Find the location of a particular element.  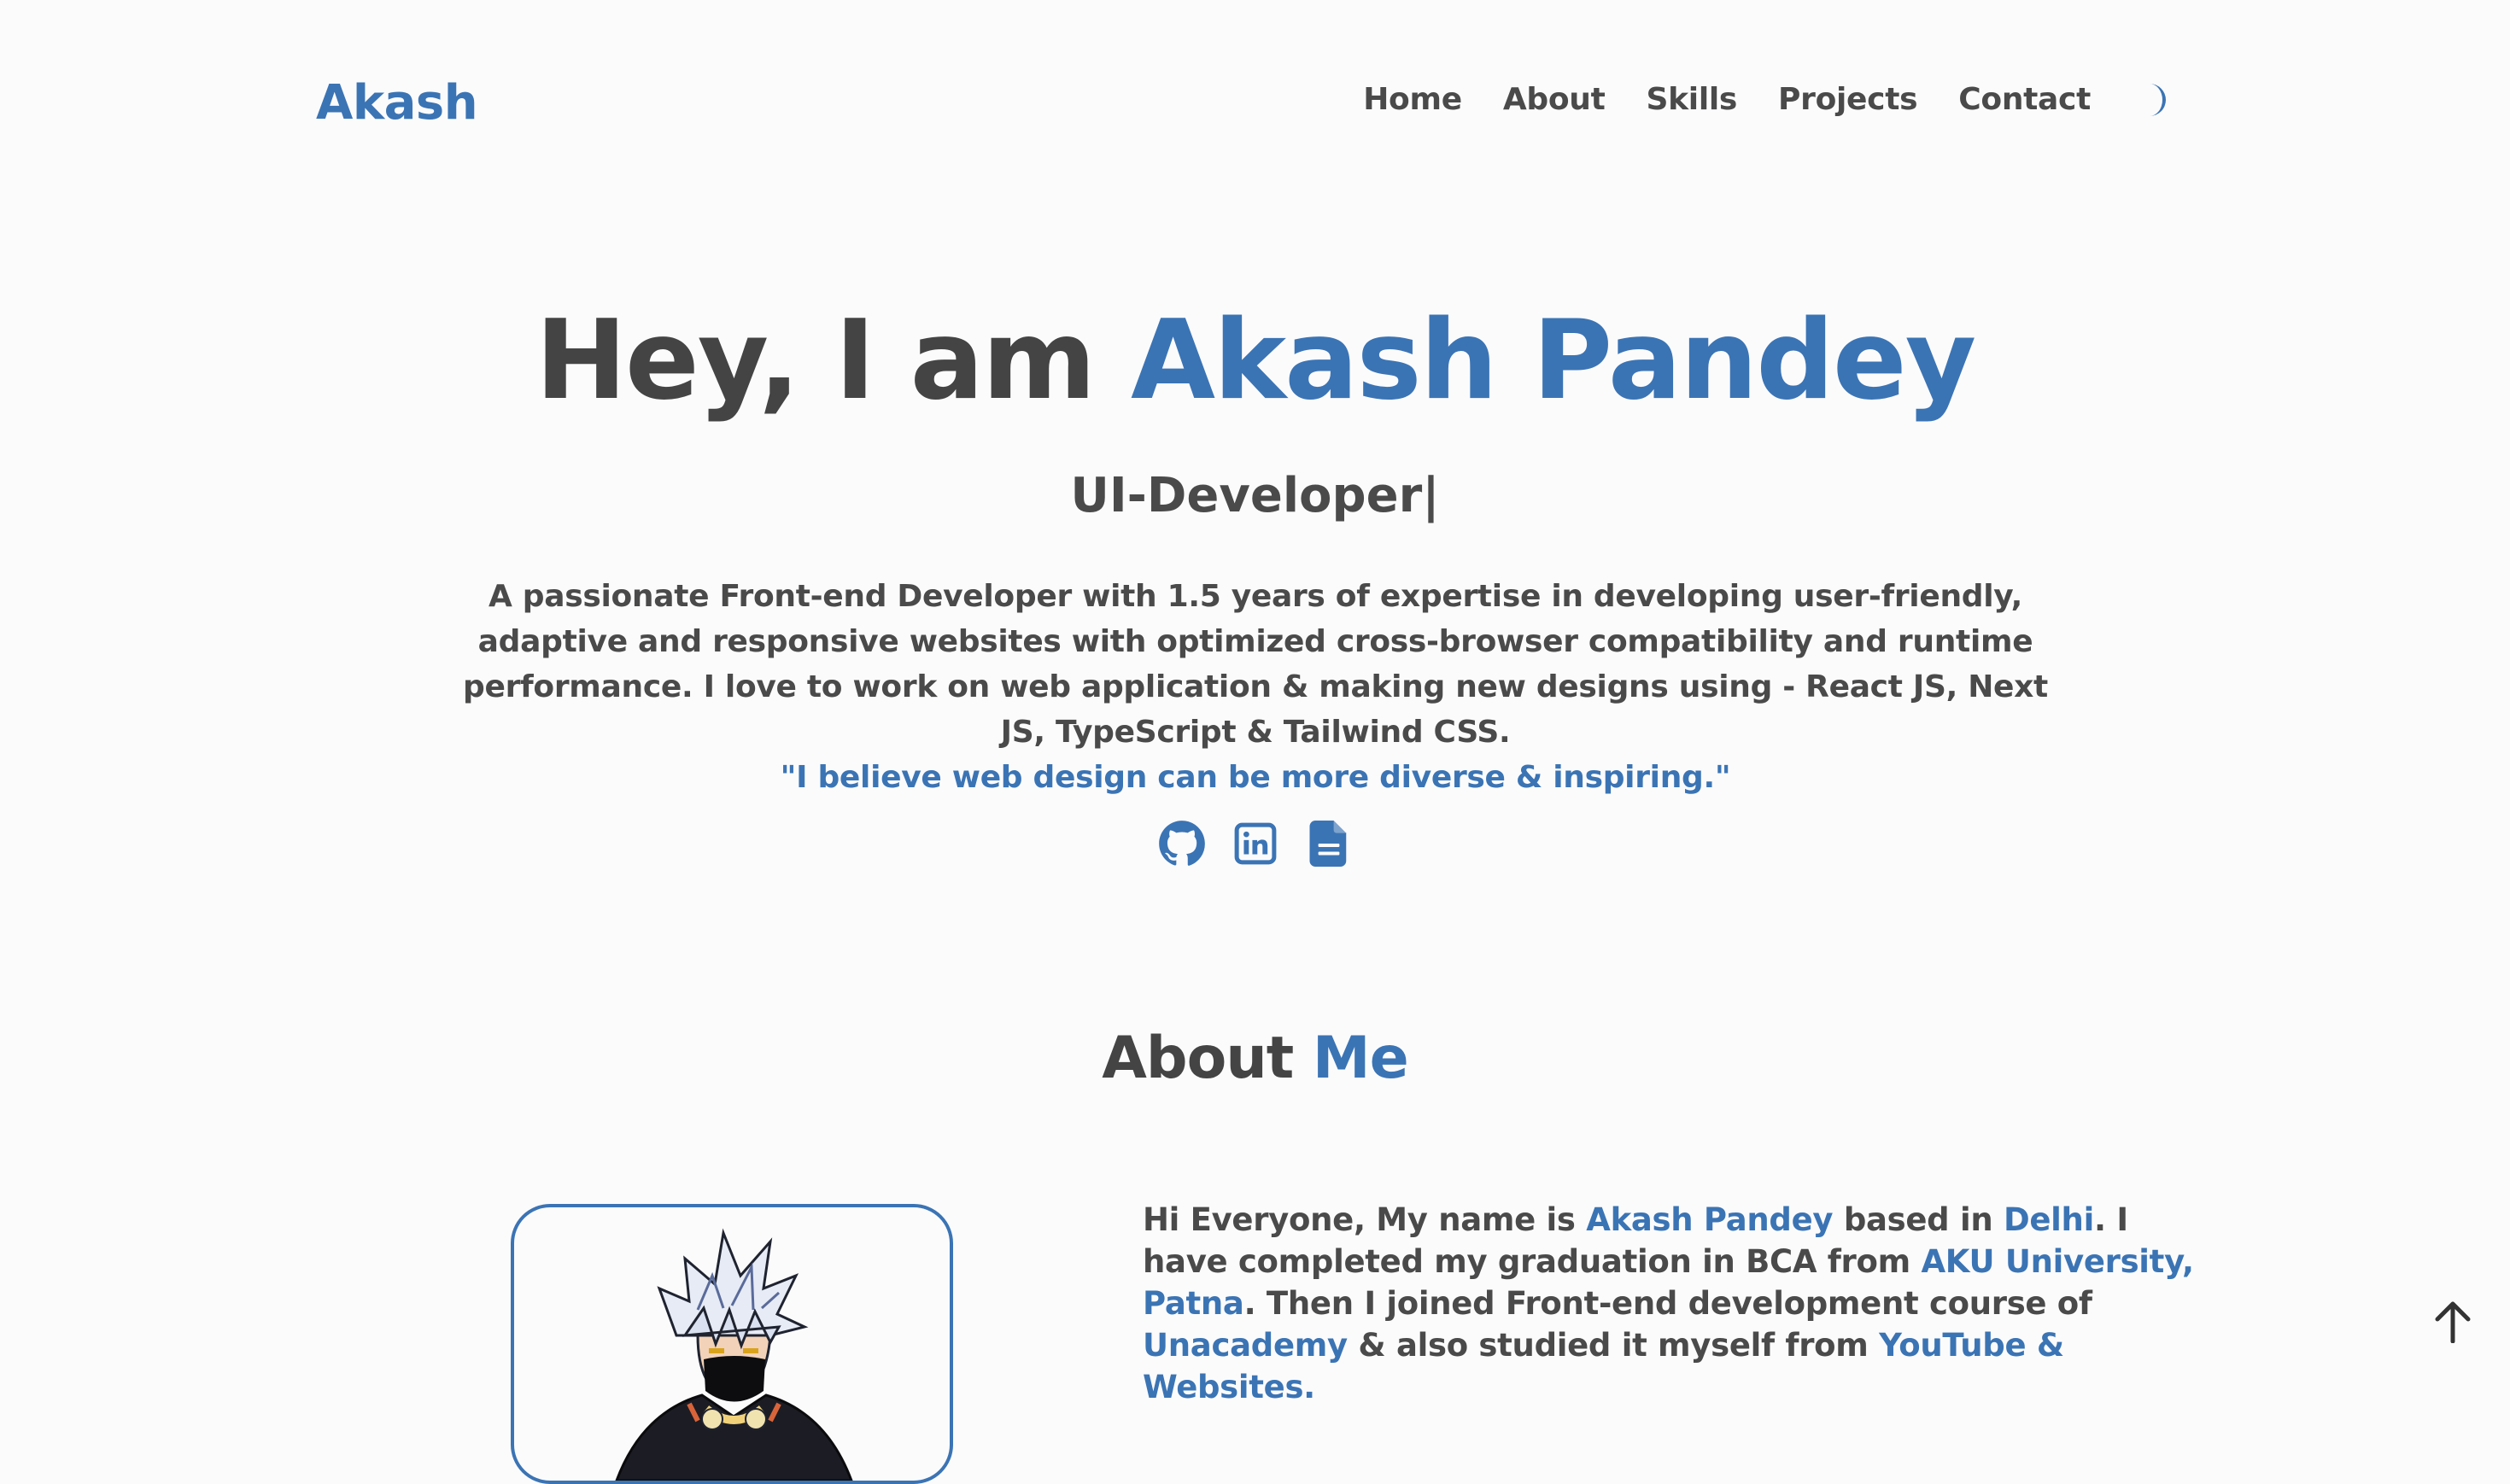

about-course: Unacademy is located at coordinates (1245, 1346).